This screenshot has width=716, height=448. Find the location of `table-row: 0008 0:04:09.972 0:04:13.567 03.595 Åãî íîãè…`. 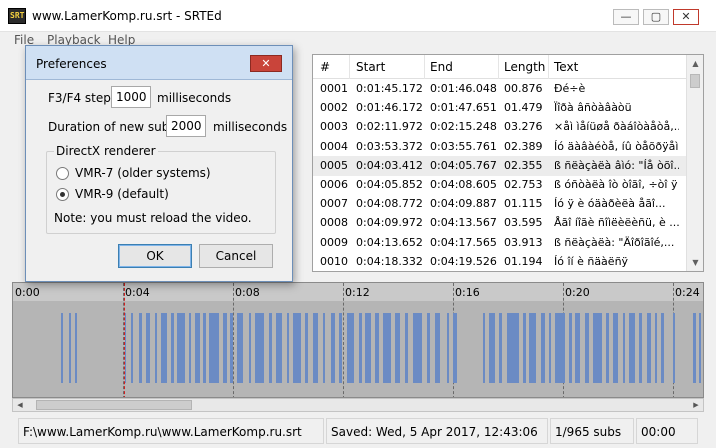

table-row: 0008 0:04:09.972 0:04:13.567 03.595 Åãî íîãè… is located at coordinates (499, 223).